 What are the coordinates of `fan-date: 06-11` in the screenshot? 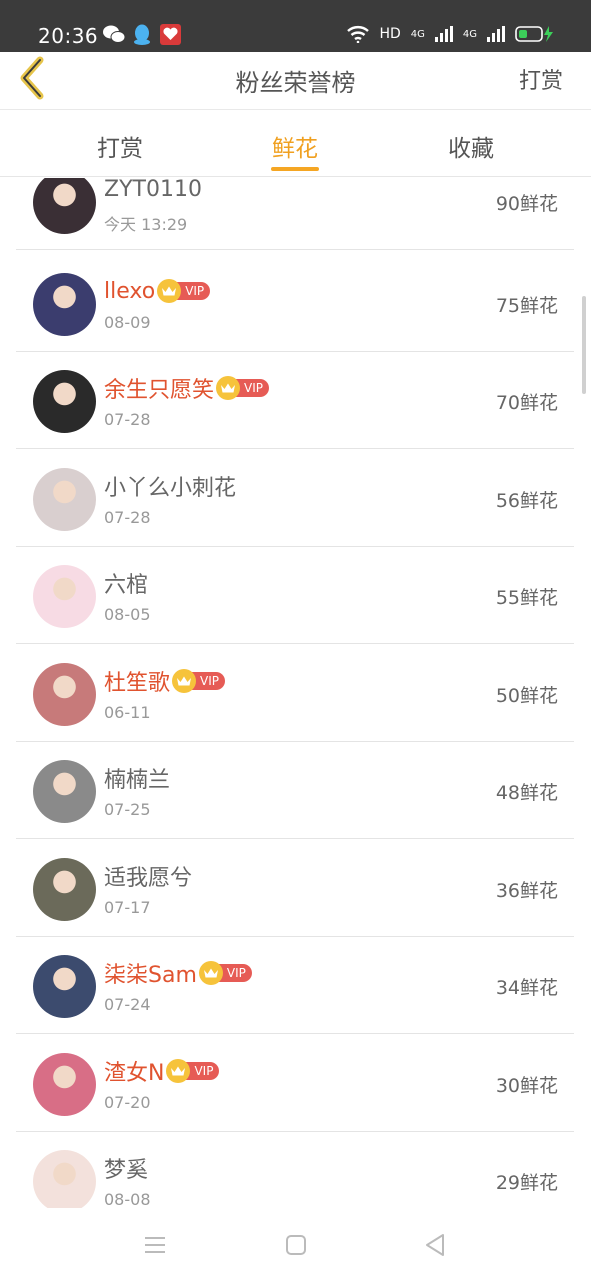 It's located at (127, 712).